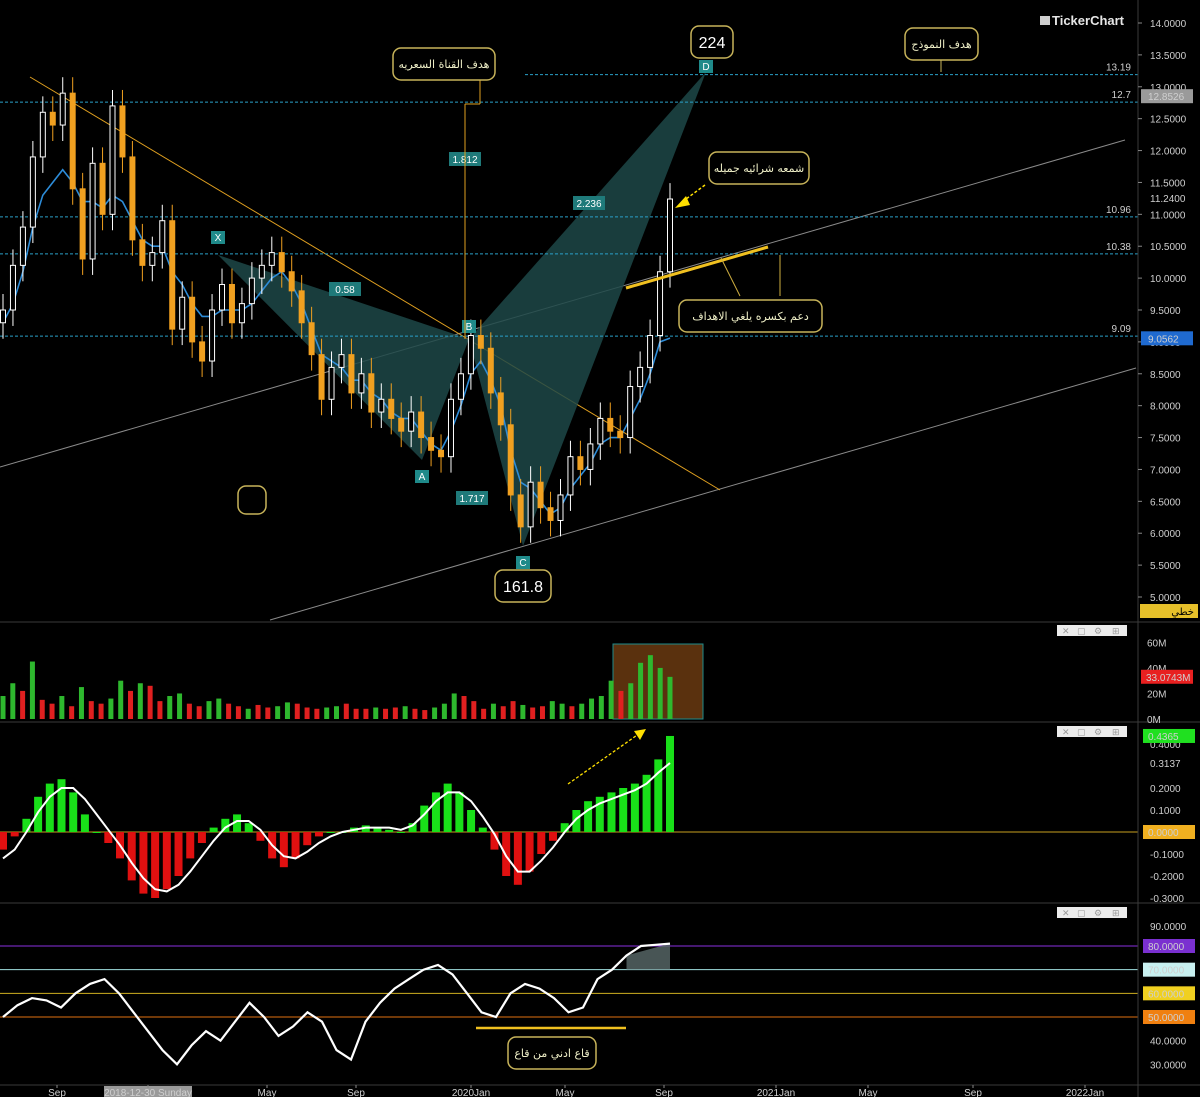  I want to click on level-label: 10.38, so click(1118, 247).